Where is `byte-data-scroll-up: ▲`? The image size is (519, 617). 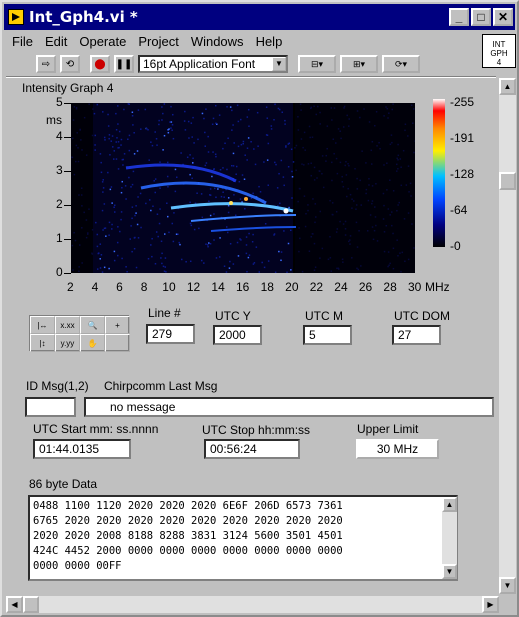 byte-data-scroll-up: ▲ is located at coordinates (449, 504).